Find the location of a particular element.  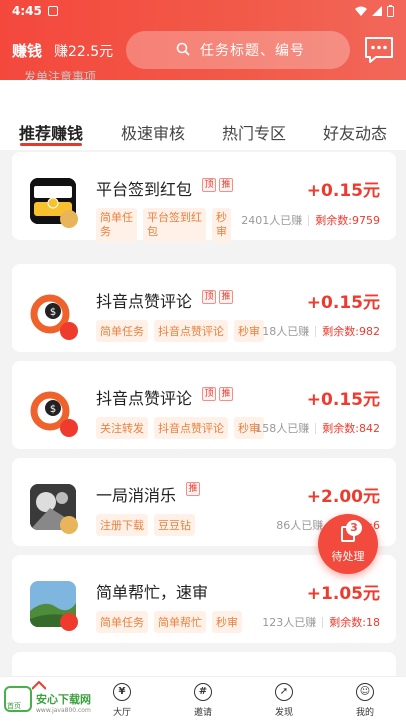

tag: 注册下载 is located at coordinates (122, 525).